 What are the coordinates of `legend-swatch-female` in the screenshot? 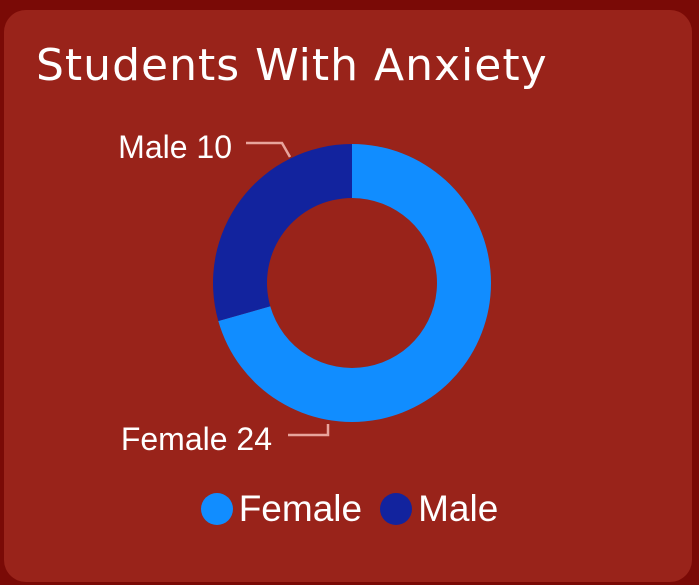 It's located at (216, 509).